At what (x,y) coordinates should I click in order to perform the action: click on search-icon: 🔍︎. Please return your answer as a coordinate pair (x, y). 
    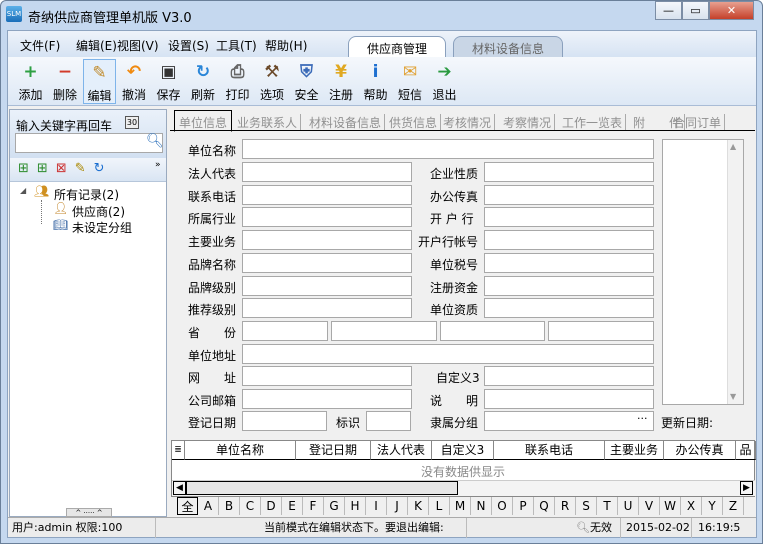
    Looking at the image, I should click on (155, 141).